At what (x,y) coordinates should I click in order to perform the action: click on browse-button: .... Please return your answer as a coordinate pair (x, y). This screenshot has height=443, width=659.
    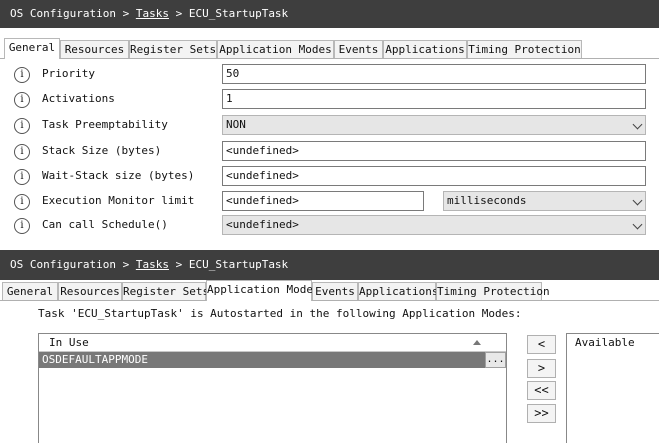
    Looking at the image, I should click on (495, 360).